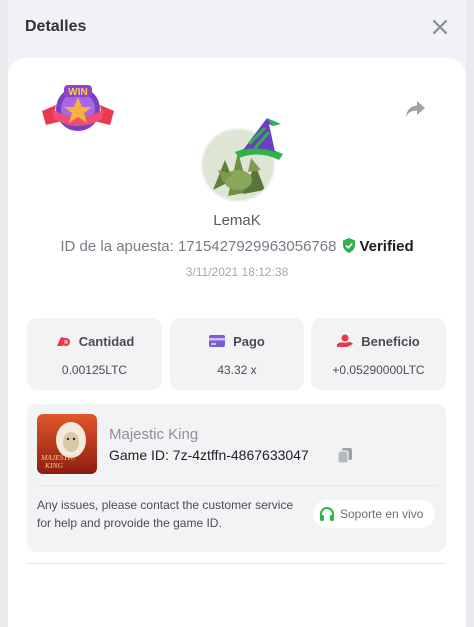  What do you see at coordinates (237, 28) in the screenshot?
I see `modal-header: Detalles` at bounding box center [237, 28].